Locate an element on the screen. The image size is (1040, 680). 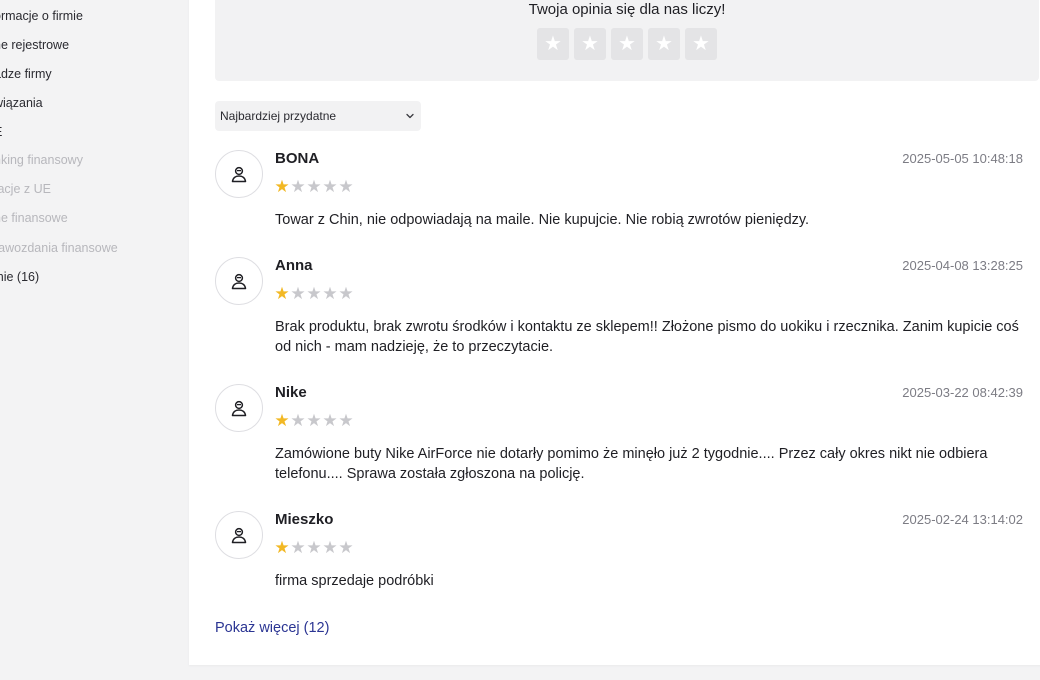
reviewer-name: Anna is located at coordinates (294, 265).